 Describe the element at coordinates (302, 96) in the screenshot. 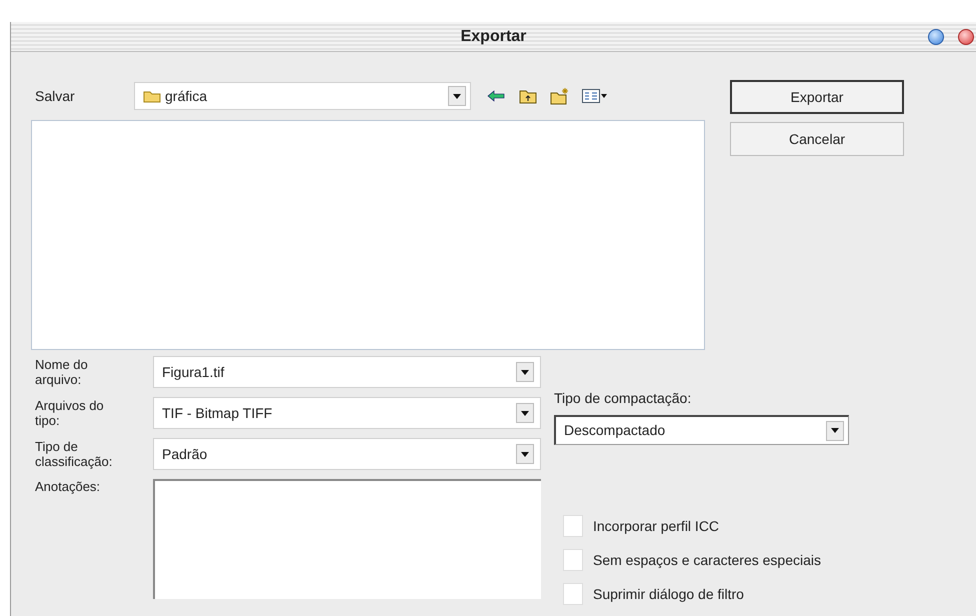

I see `folder-dropdown: gráfica` at that location.